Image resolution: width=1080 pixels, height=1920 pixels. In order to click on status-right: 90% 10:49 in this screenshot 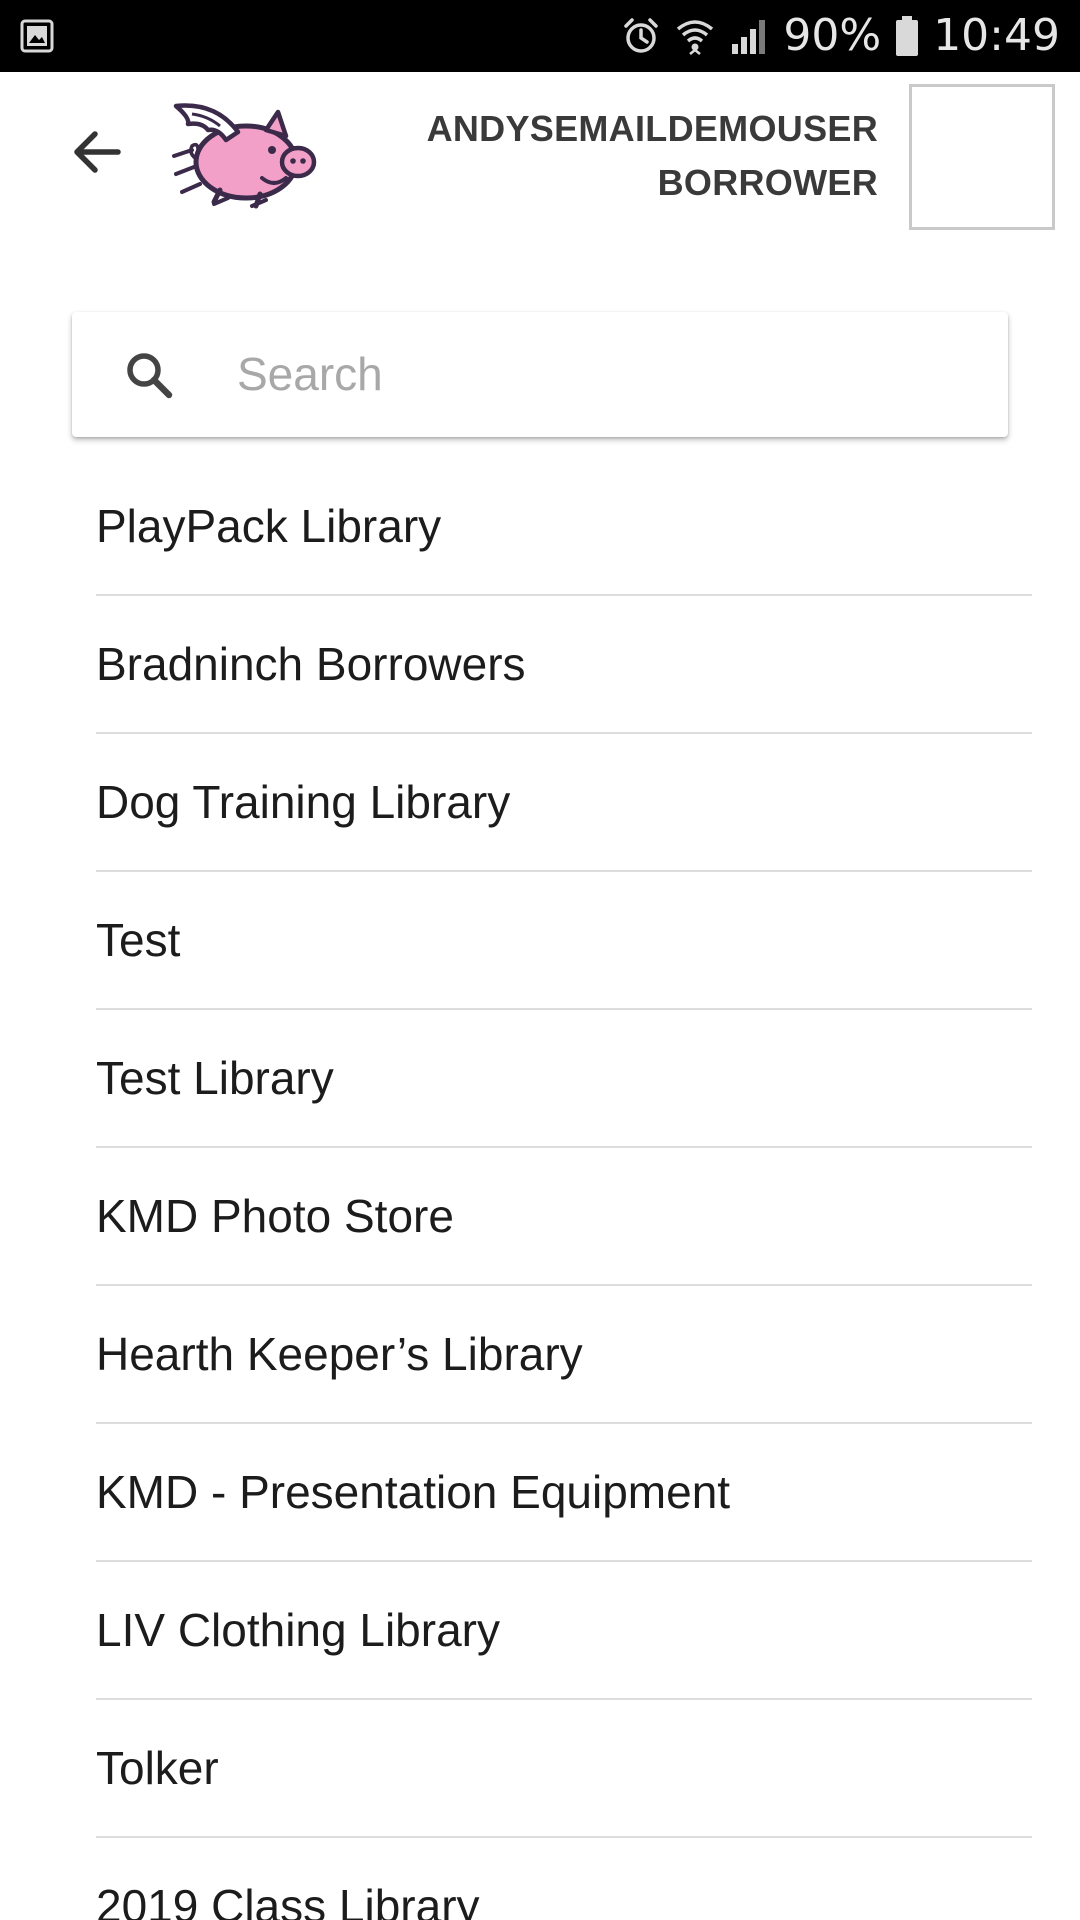, I will do `click(840, 36)`.